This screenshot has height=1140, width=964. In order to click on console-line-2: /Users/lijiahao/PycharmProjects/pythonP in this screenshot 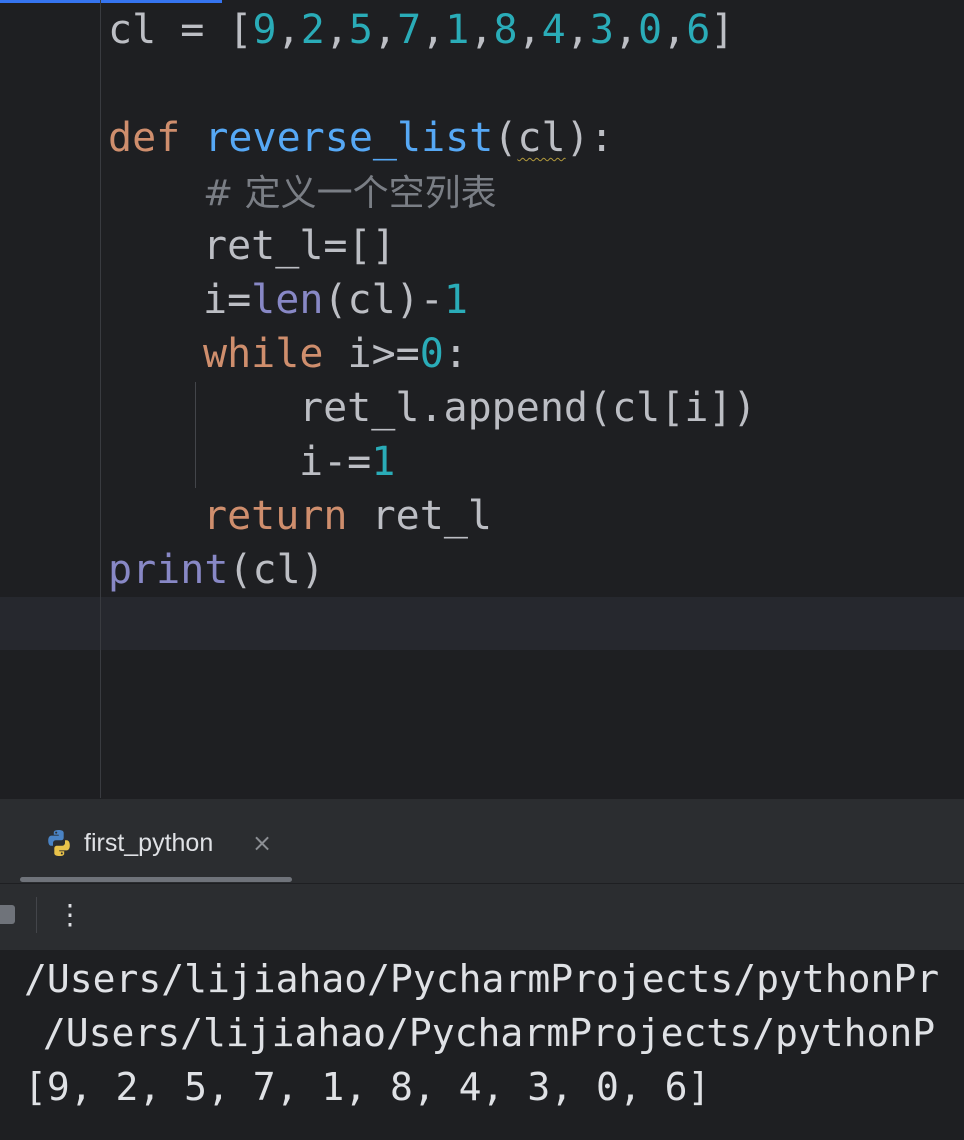, I will do `click(478, 1033)`.